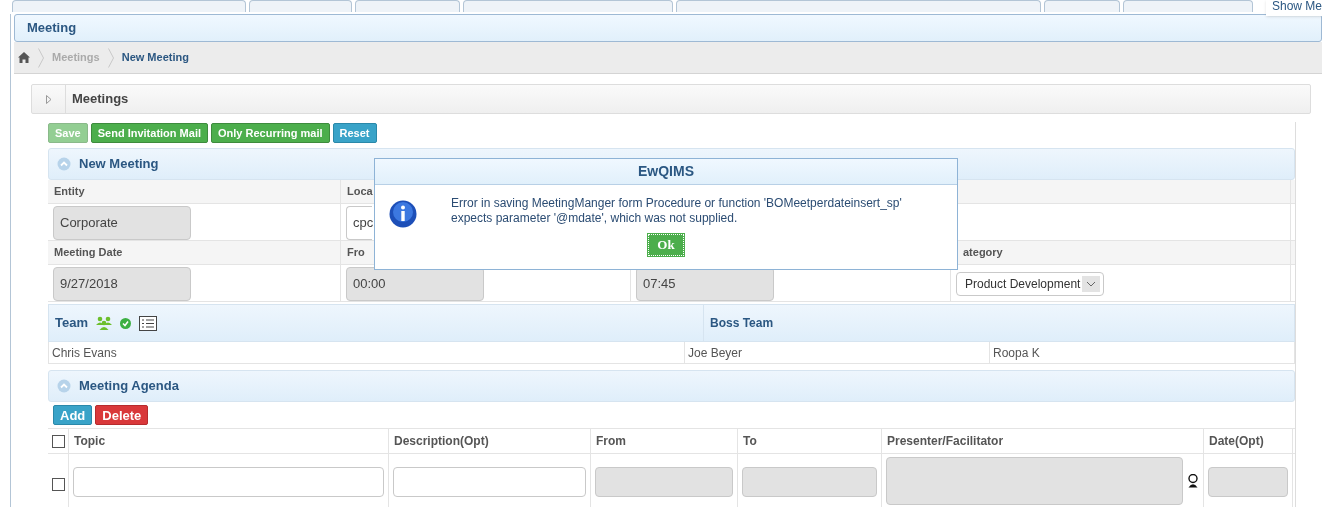 This screenshot has height=507, width=1322. What do you see at coordinates (1193, 481) in the screenshot?
I see `person-icon` at bounding box center [1193, 481].